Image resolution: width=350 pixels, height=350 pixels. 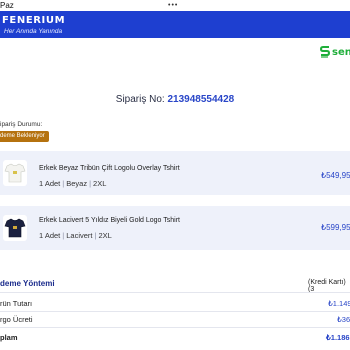 What do you see at coordinates (77, 183) in the screenshot?
I see `product-color: Beyaz` at bounding box center [77, 183].